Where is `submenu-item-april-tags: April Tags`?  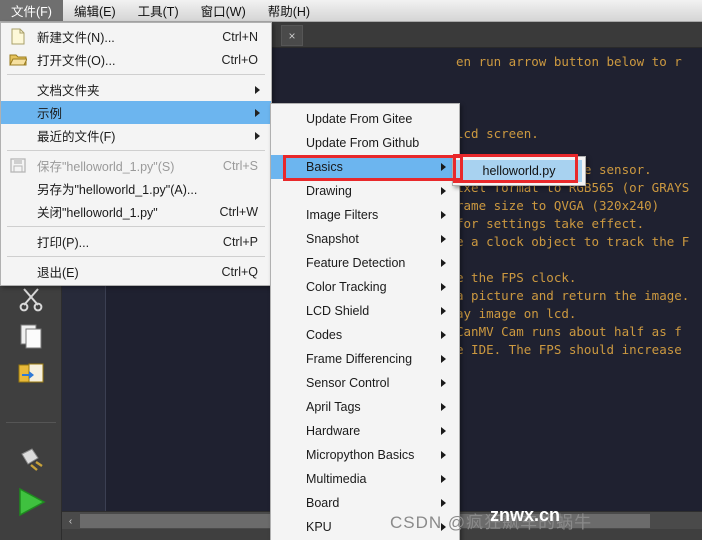
submenu-item-april-tags: April Tags is located at coordinates (365, 407).